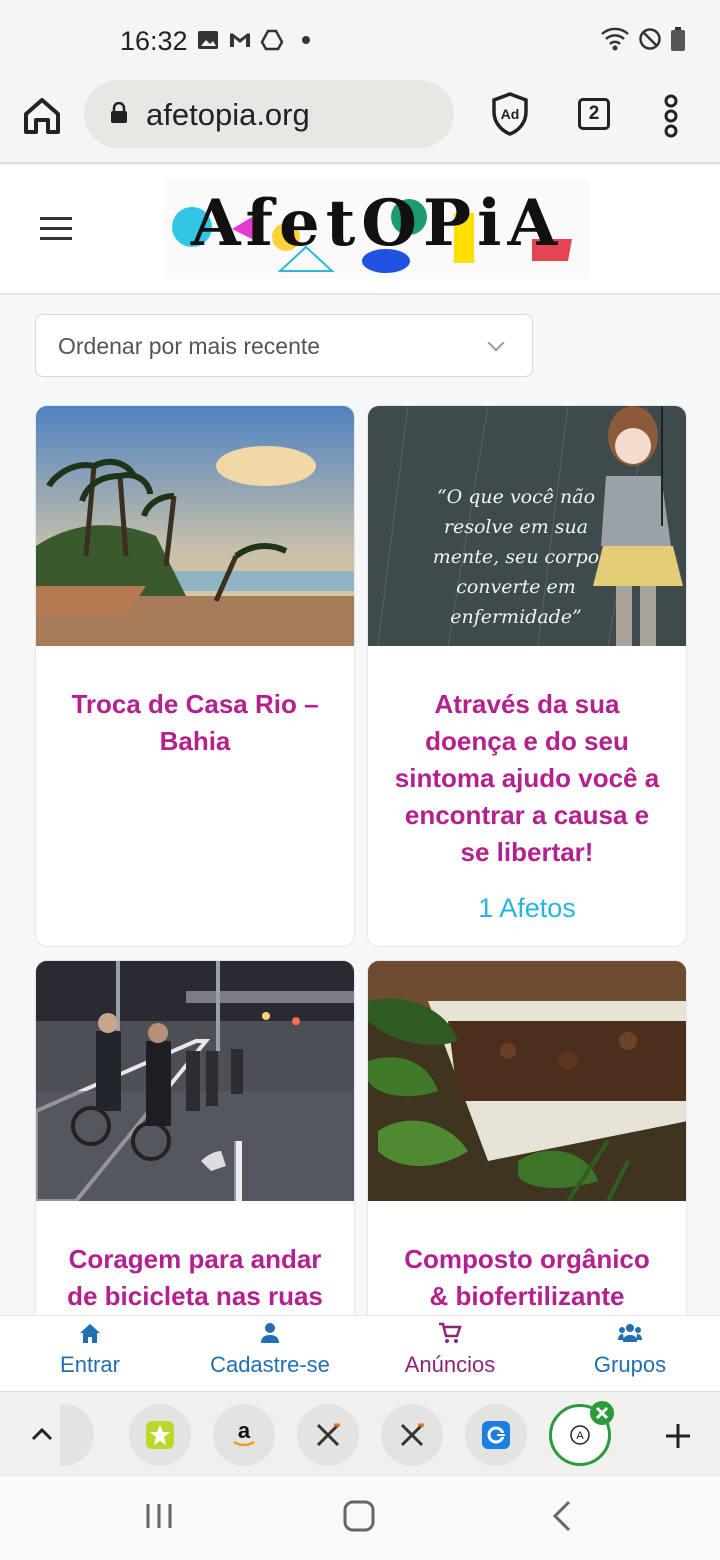 This screenshot has height=1560, width=720. I want to click on post-card: Coragem para andar de bicicleta nas ruas, so click(195, 1137).